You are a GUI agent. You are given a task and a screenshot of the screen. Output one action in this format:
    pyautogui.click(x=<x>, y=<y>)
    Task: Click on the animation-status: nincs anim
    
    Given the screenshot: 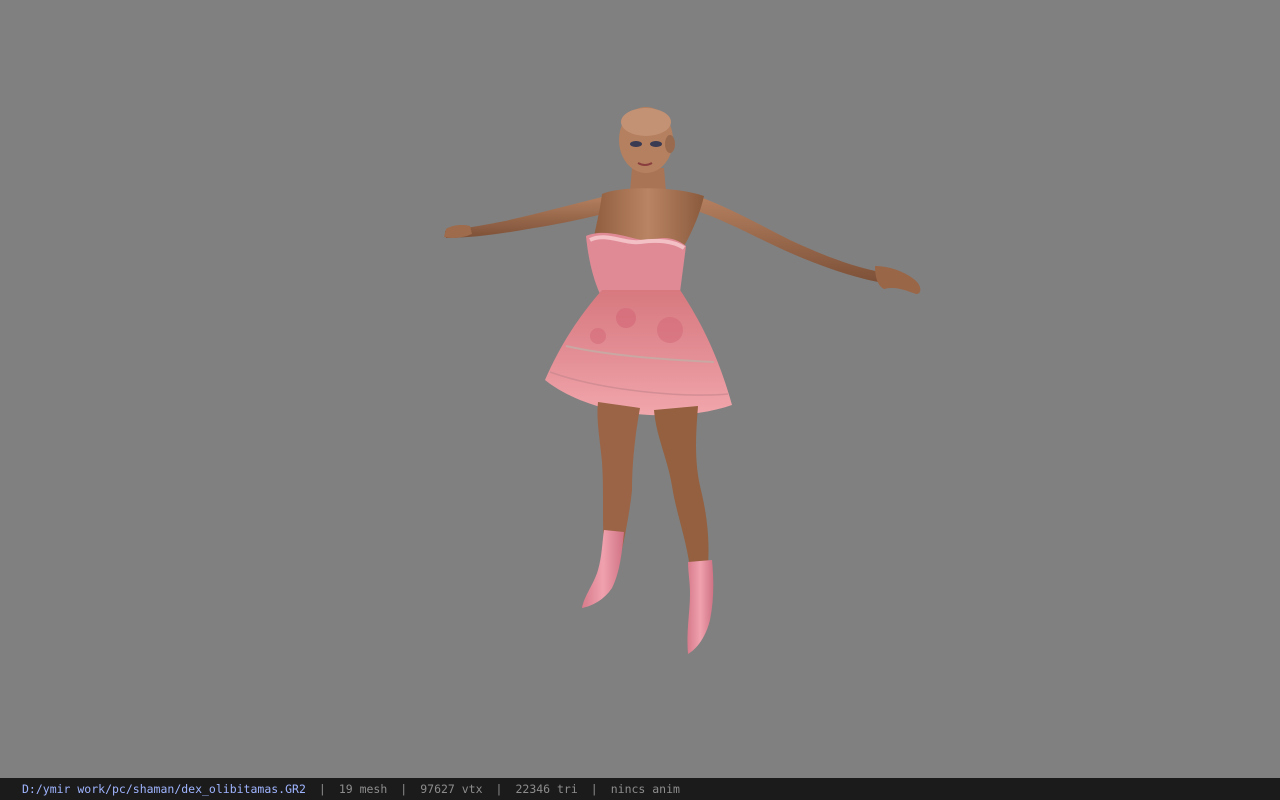 What is the action you would take?
    pyautogui.click(x=645, y=789)
    